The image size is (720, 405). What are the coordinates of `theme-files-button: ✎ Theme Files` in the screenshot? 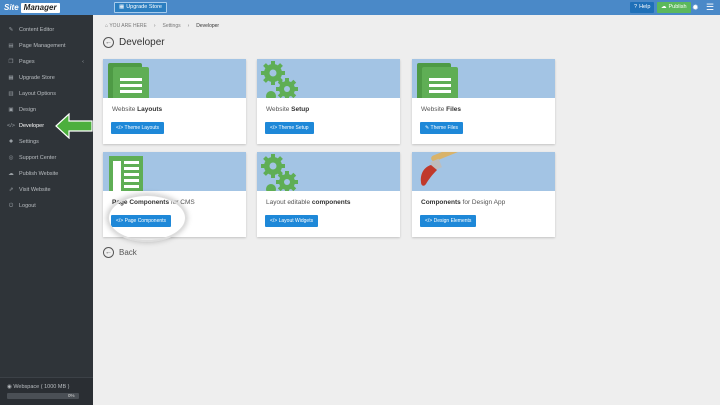 It's located at (442, 128).